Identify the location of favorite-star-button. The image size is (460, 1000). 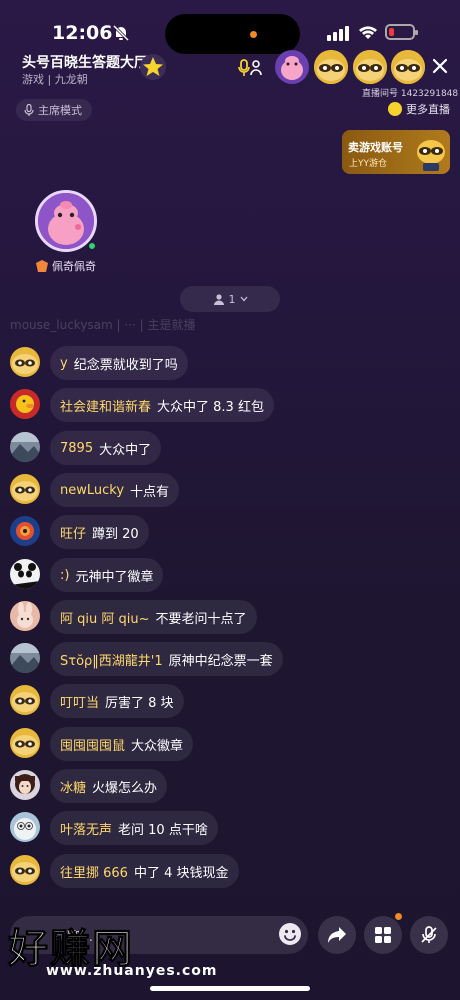
(153, 67).